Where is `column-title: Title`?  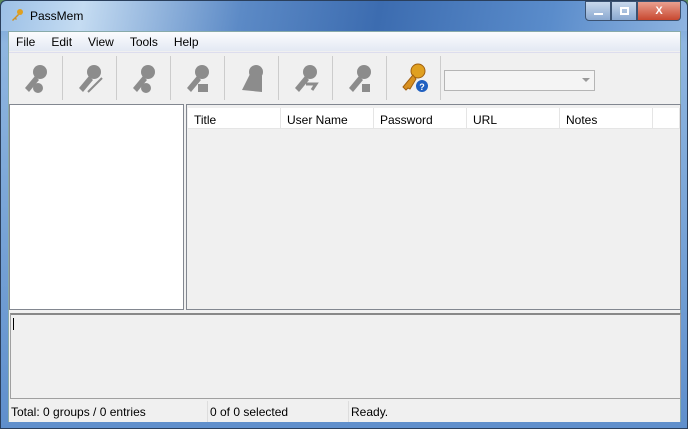
column-title: Title is located at coordinates (234, 118).